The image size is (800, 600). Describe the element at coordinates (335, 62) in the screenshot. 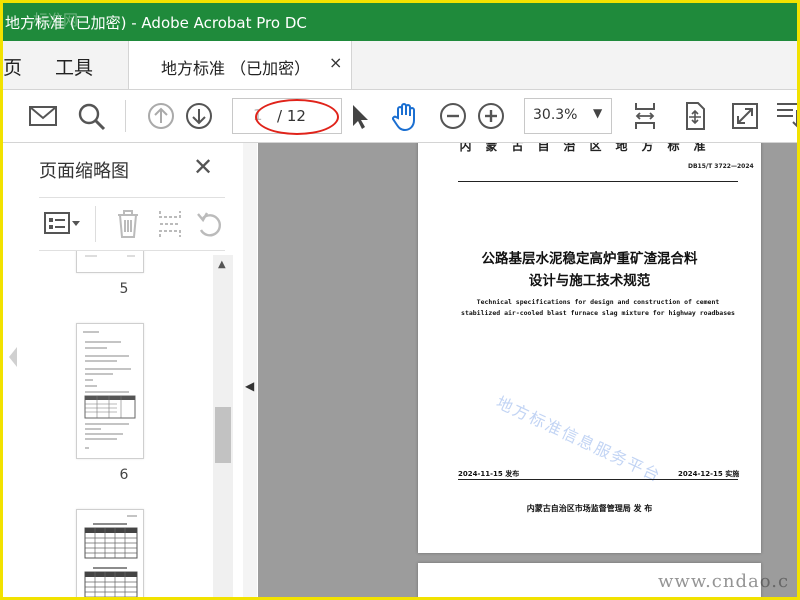

I see `tab-close-icon: ×` at that location.